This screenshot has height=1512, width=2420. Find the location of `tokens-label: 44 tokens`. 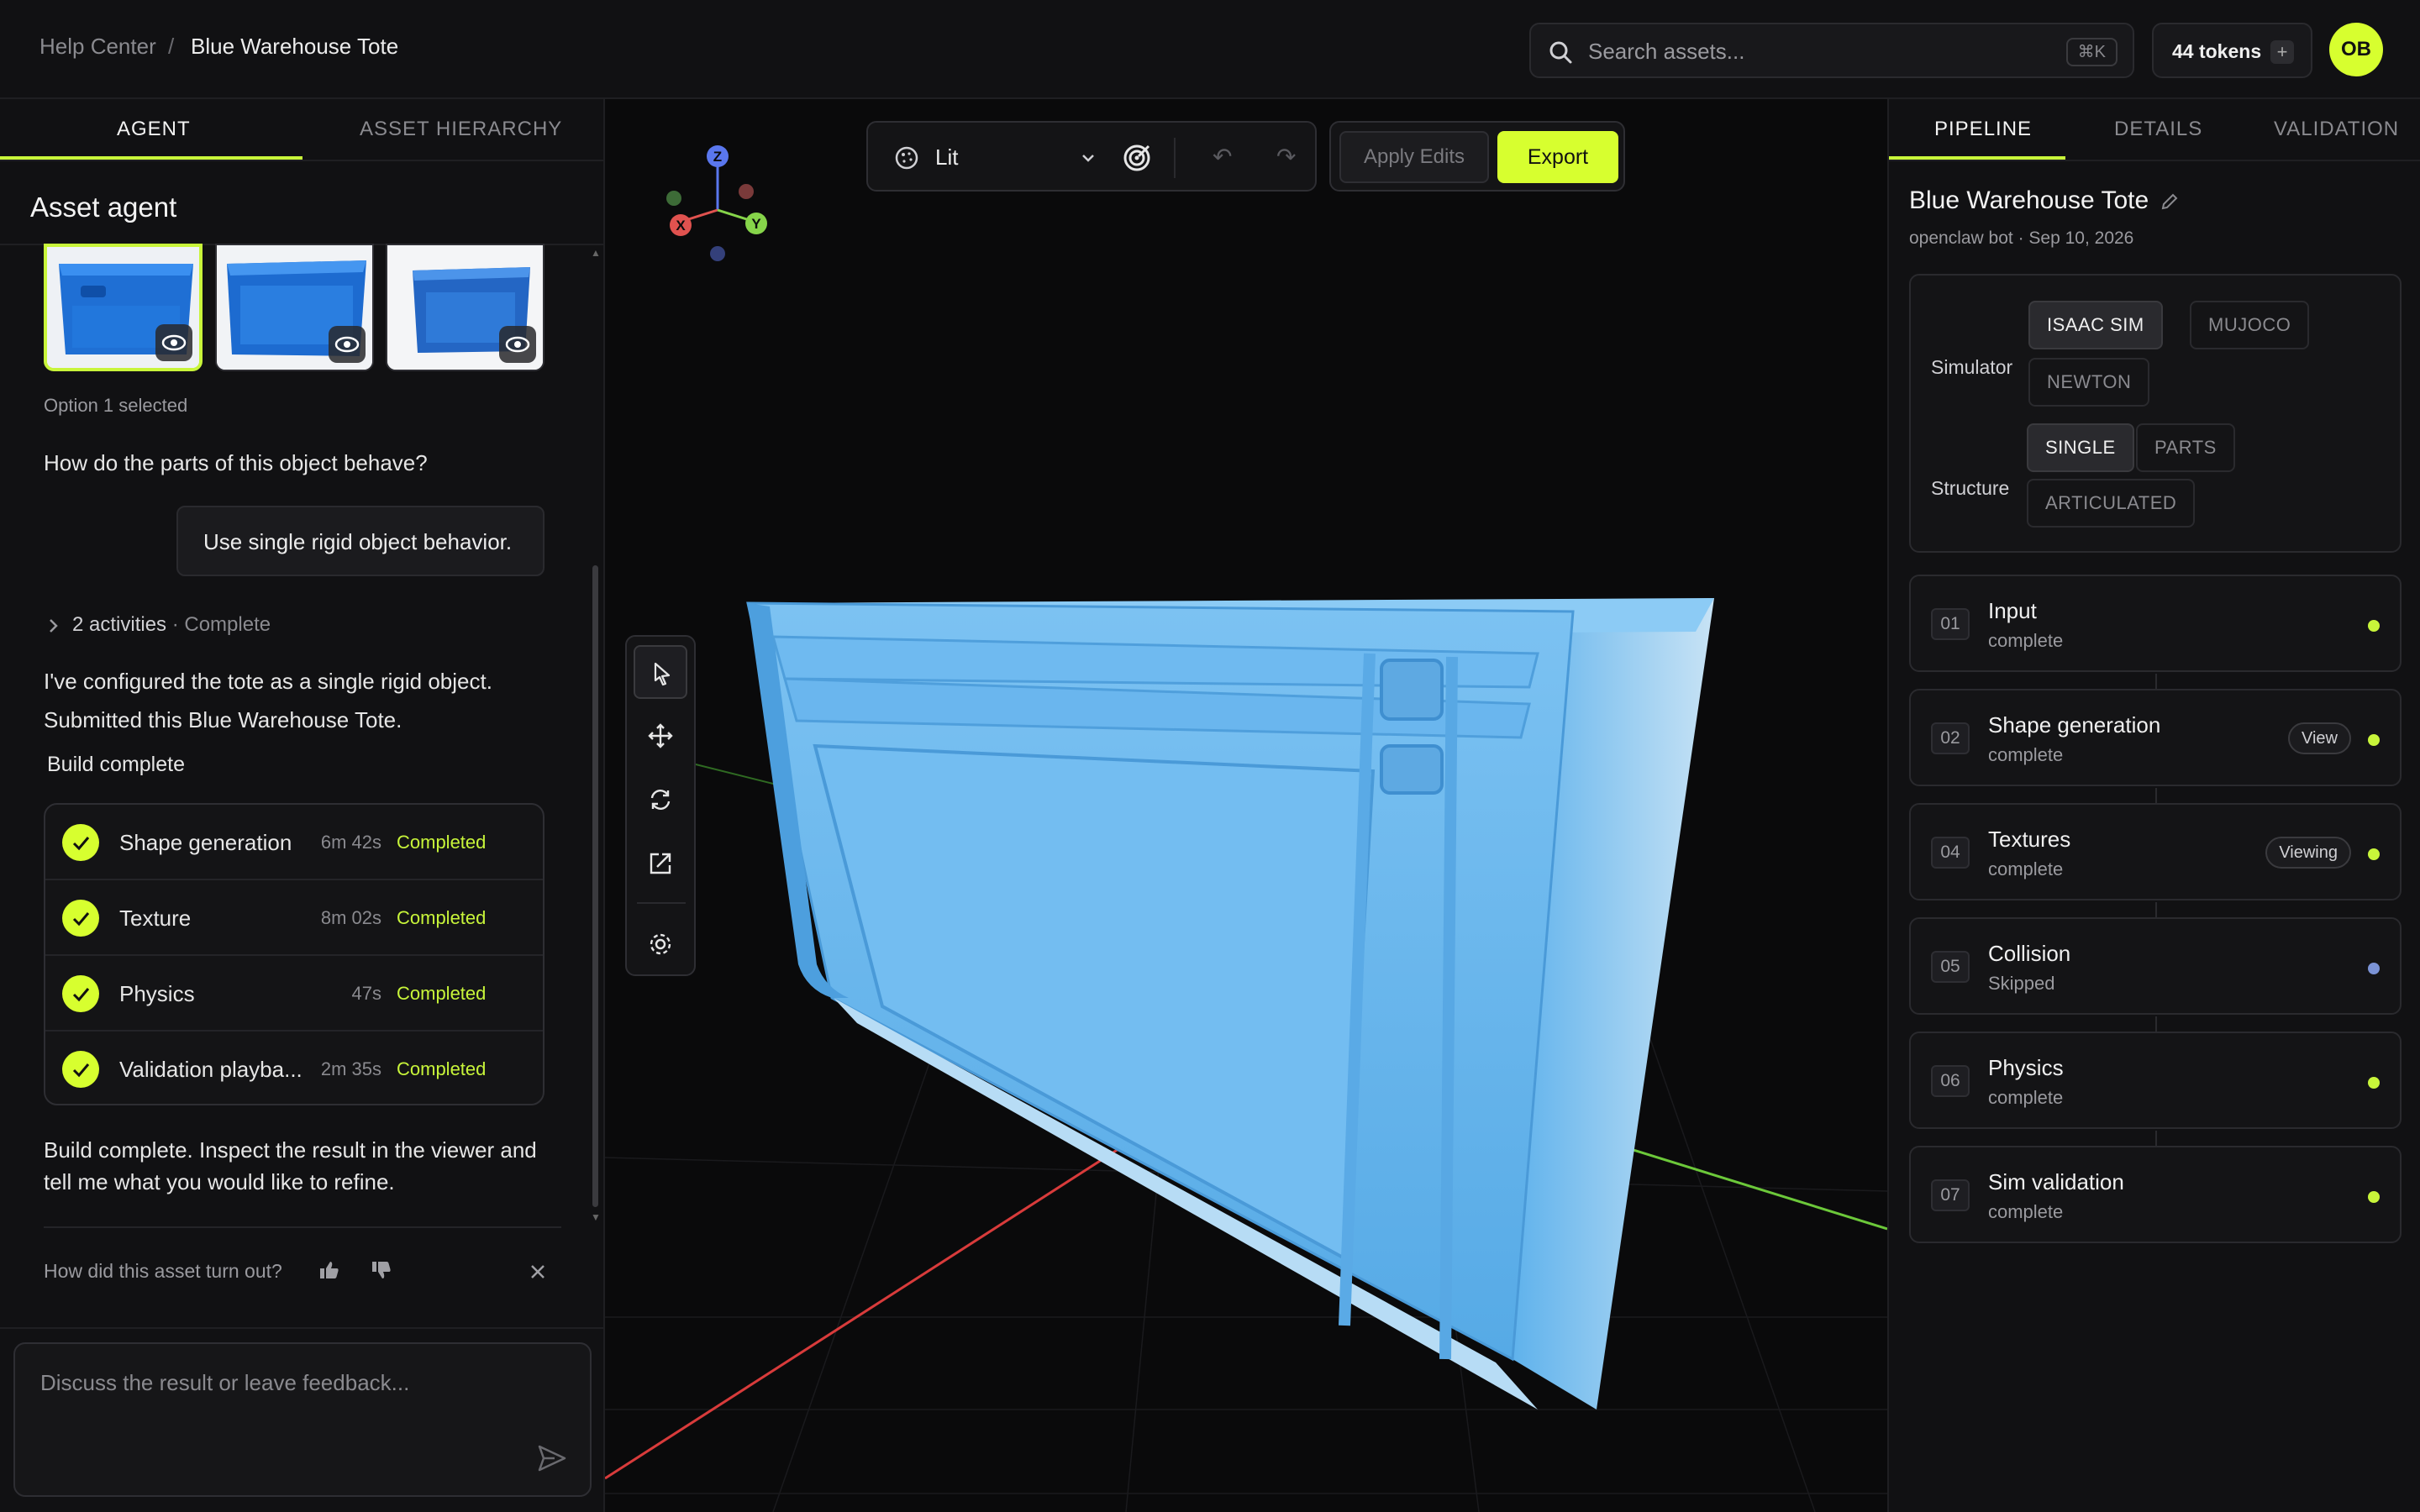

tokens-label: 44 tokens is located at coordinates (2217, 51).